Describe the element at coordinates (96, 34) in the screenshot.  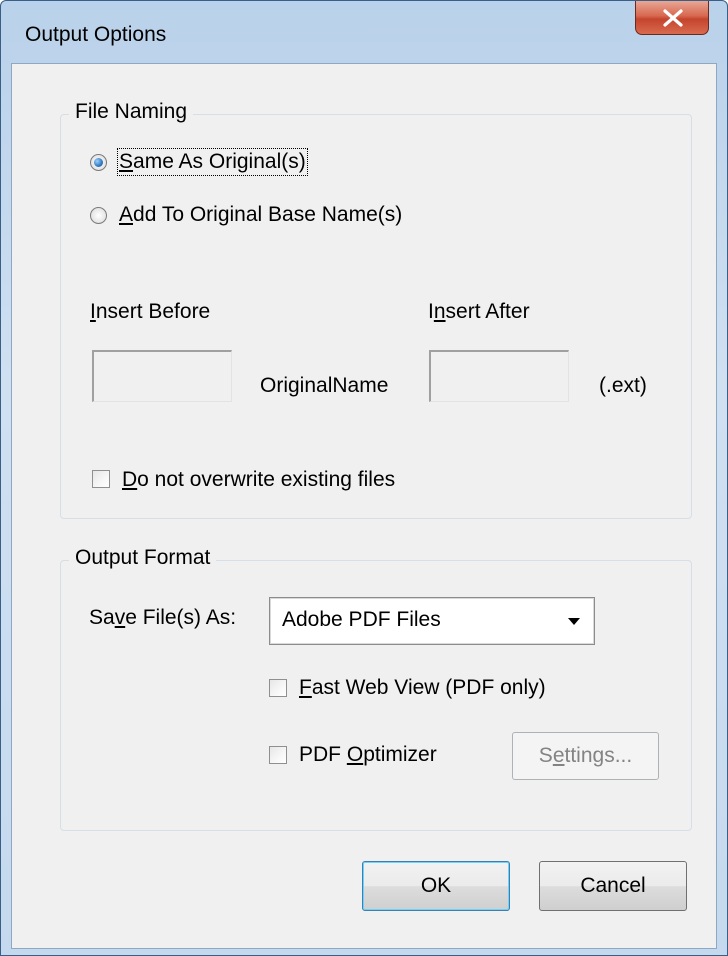
I see `window-title: Output Options` at that location.